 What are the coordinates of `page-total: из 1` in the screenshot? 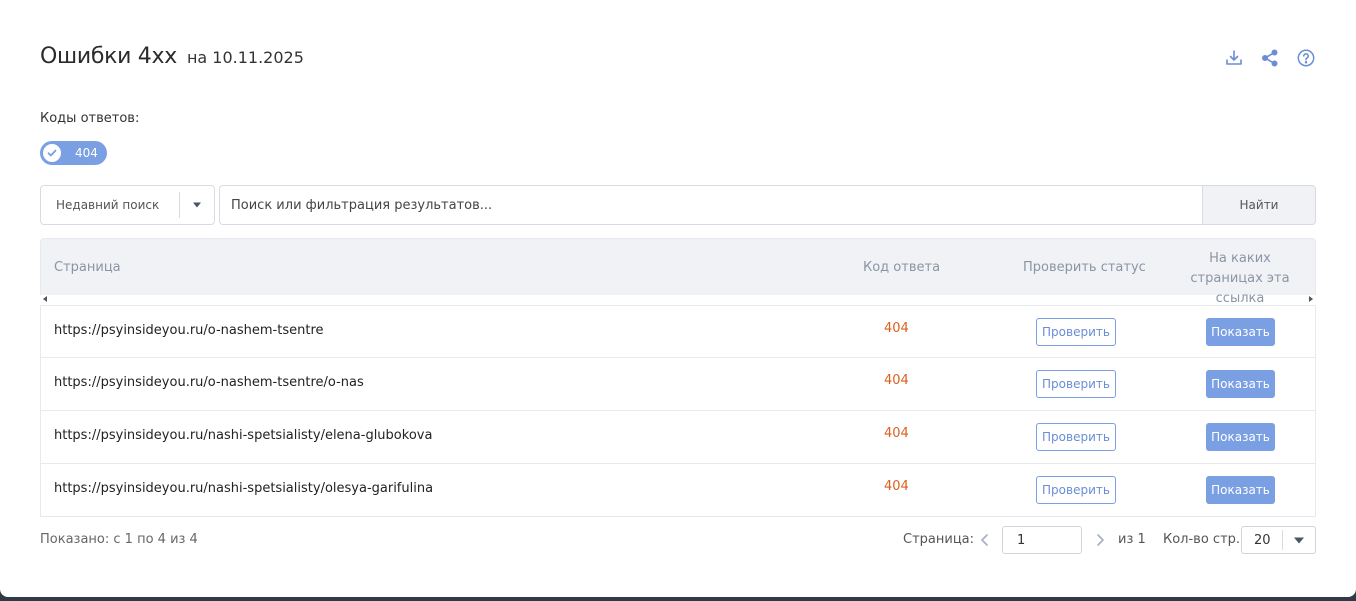 It's located at (1132, 539).